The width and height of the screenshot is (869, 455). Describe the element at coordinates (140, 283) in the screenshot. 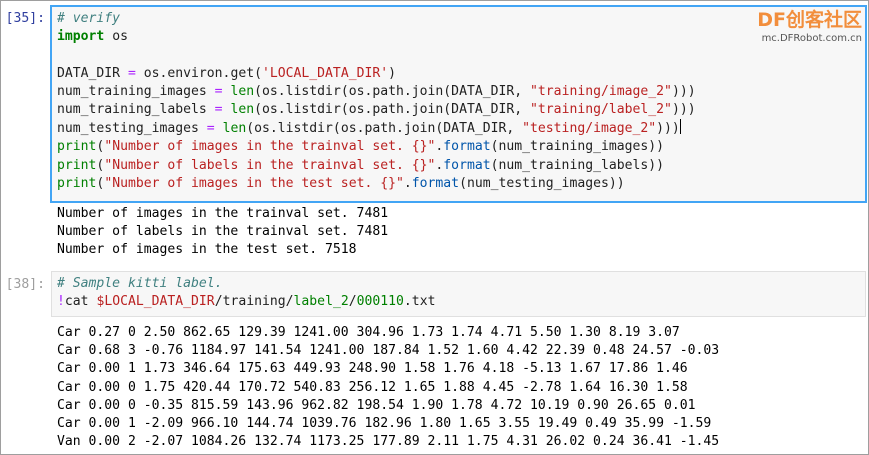

I see `code-line: # Sample kitti label.` at that location.